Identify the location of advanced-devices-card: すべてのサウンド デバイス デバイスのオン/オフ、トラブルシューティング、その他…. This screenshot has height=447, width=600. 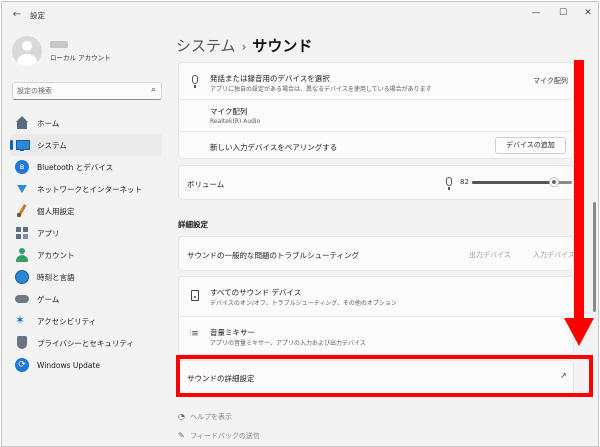
(376, 315).